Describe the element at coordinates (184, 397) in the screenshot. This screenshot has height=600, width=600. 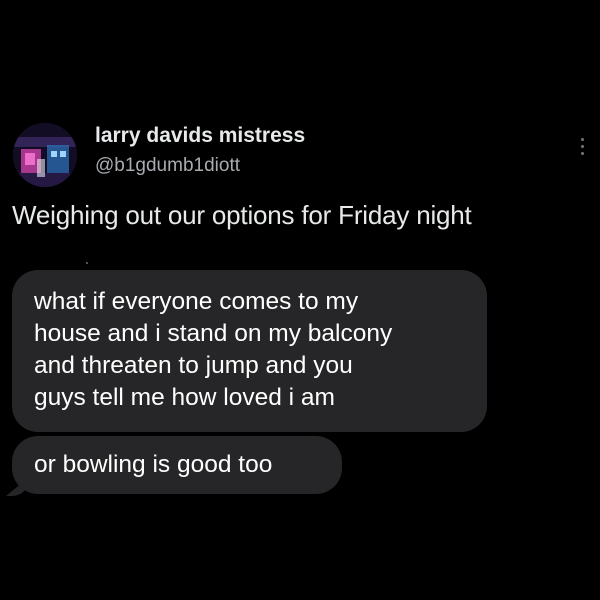
I see `message-line: guys tell me how loved i am` at that location.